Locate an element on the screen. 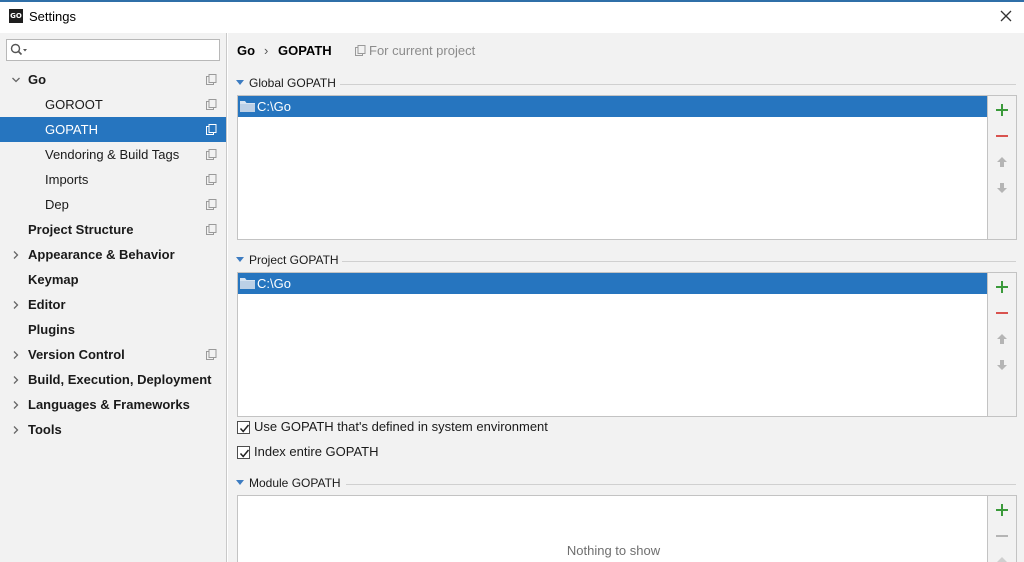  global-gopath-title: Global GOPATH is located at coordinates (292, 83).